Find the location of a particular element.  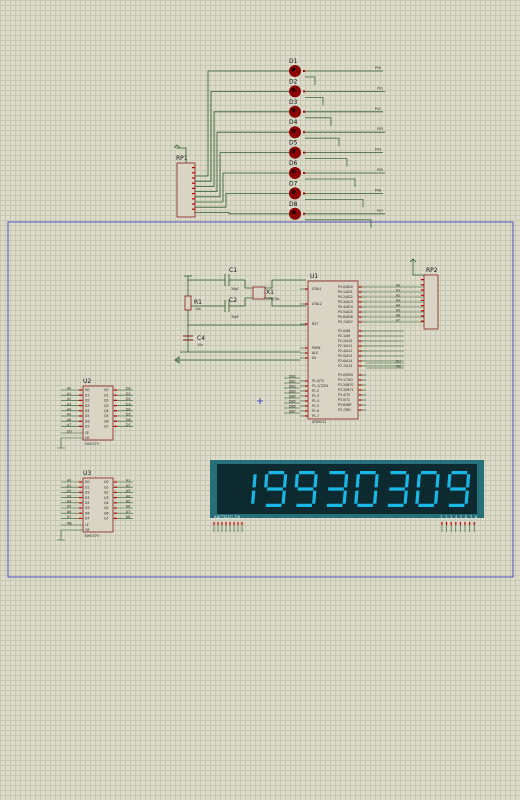

u1-net-label: DB0 is located at coordinates (292, 377).